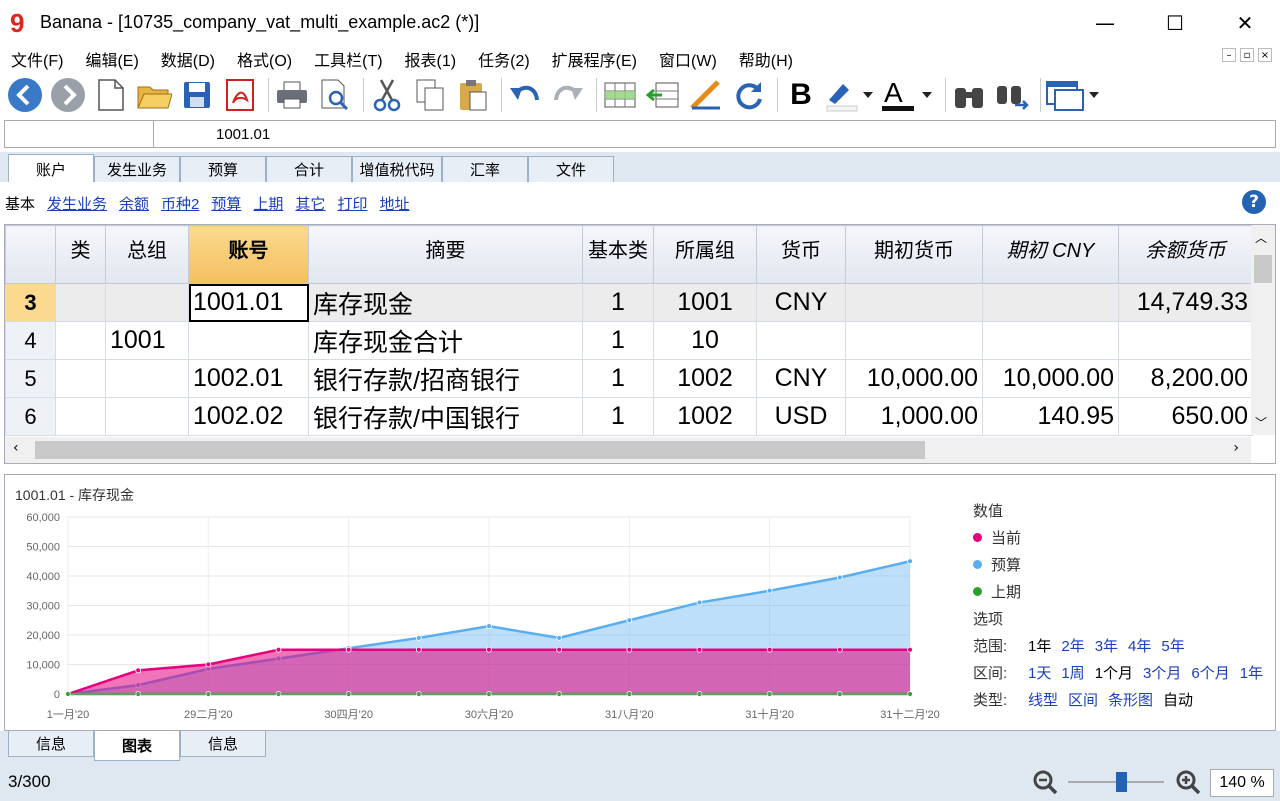 This screenshot has width=1280, height=801. What do you see at coordinates (801, 254) in the screenshot?
I see `header-currency: 货币` at bounding box center [801, 254].